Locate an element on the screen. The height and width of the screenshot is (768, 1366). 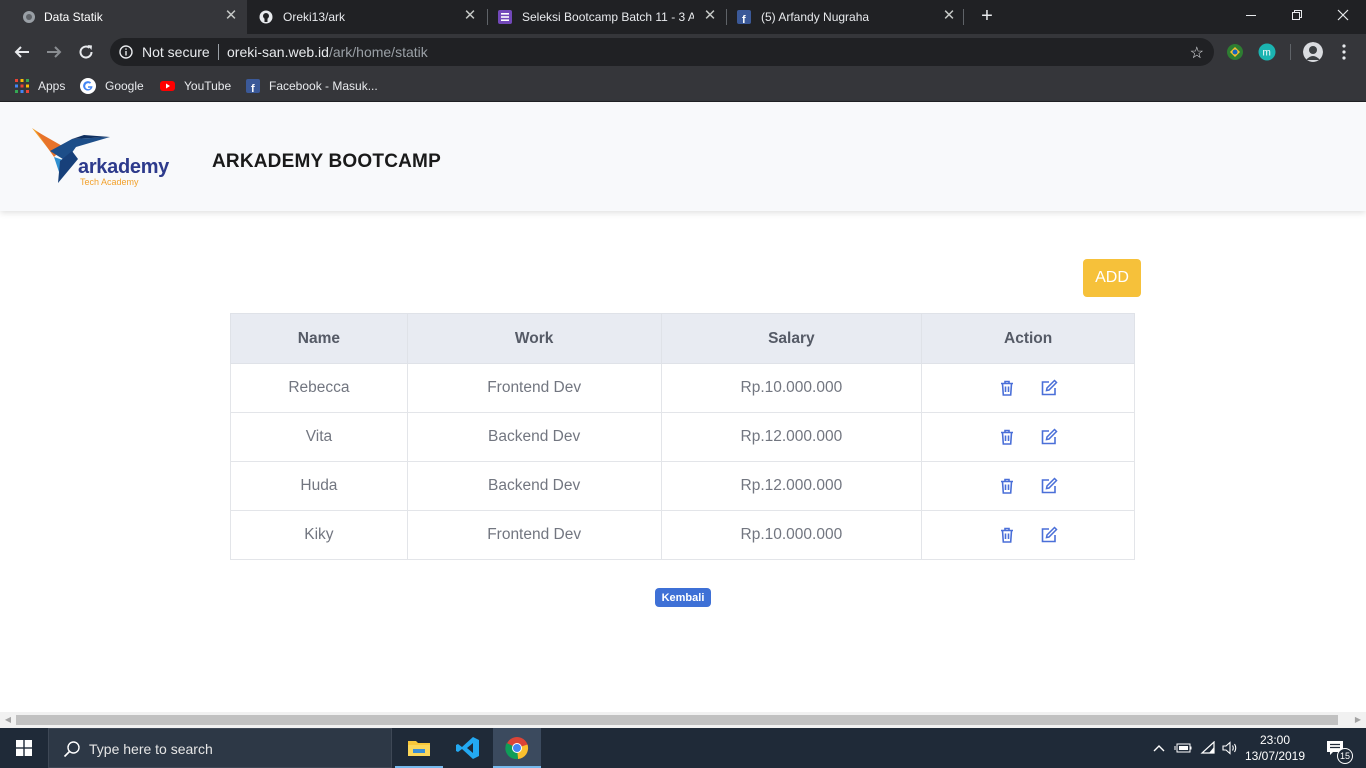
search-icon is located at coordinates (71, 749).